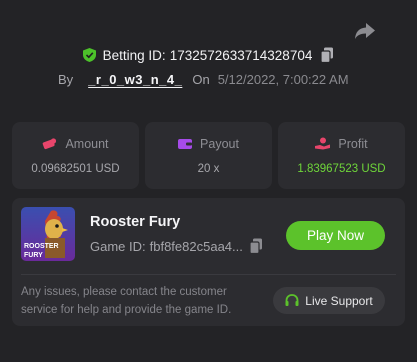 The height and width of the screenshot is (362, 417). Describe the element at coordinates (33, 255) in the screenshot. I see `svg-text: FURY` at that location.